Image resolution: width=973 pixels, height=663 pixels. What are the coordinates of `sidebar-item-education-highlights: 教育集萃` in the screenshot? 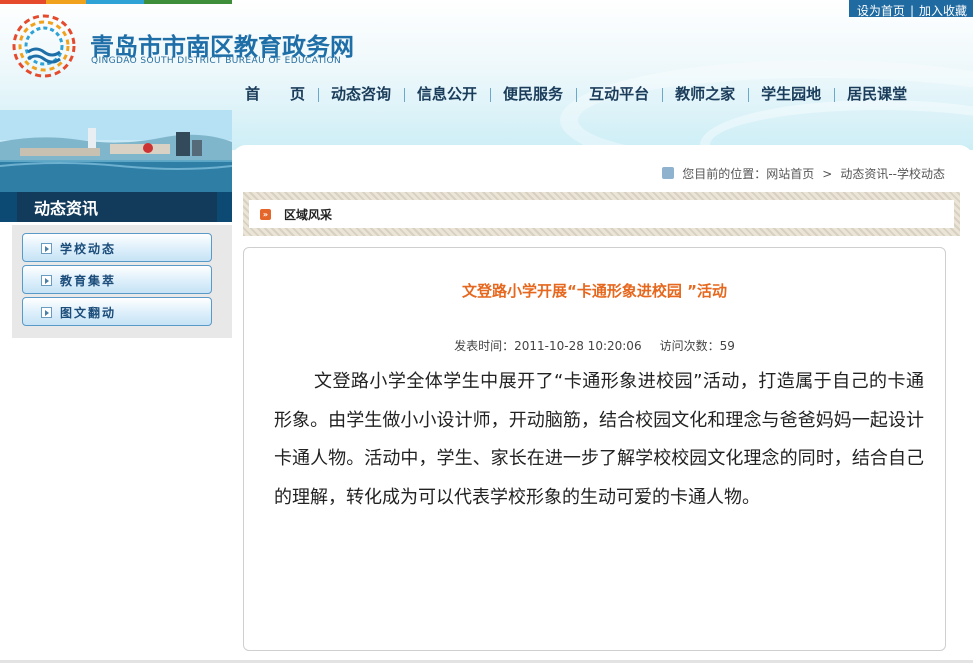 It's located at (117, 279).